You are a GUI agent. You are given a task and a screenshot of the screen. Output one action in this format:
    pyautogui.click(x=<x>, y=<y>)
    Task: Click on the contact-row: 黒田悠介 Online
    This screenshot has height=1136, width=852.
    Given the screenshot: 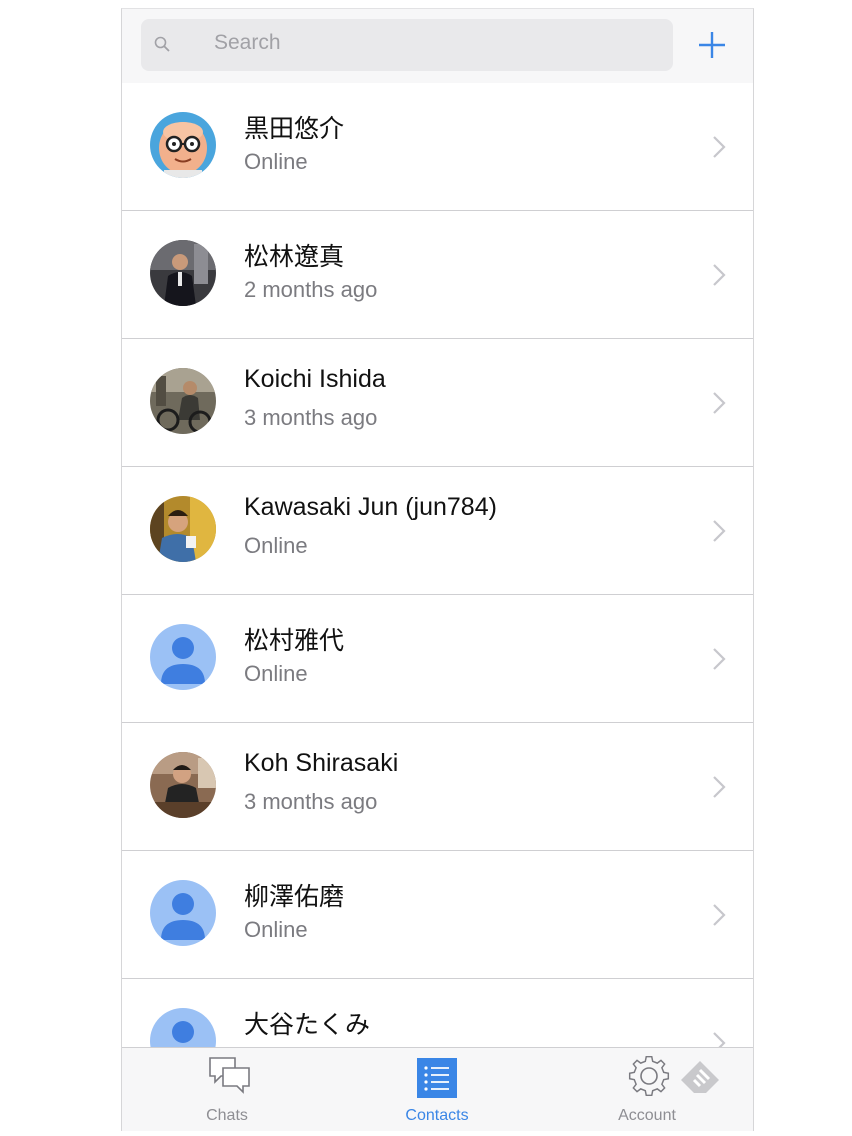 What is the action you would take?
    pyautogui.click(x=437, y=147)
    